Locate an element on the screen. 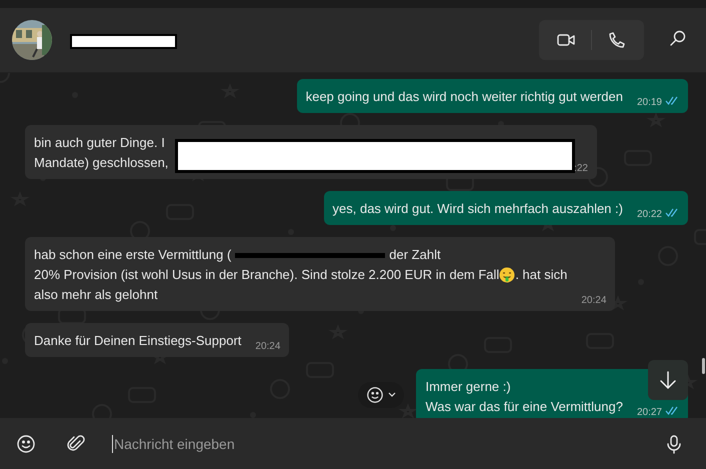  message-text: Mandate) geschlossen, is located at coordinates (101, 163).